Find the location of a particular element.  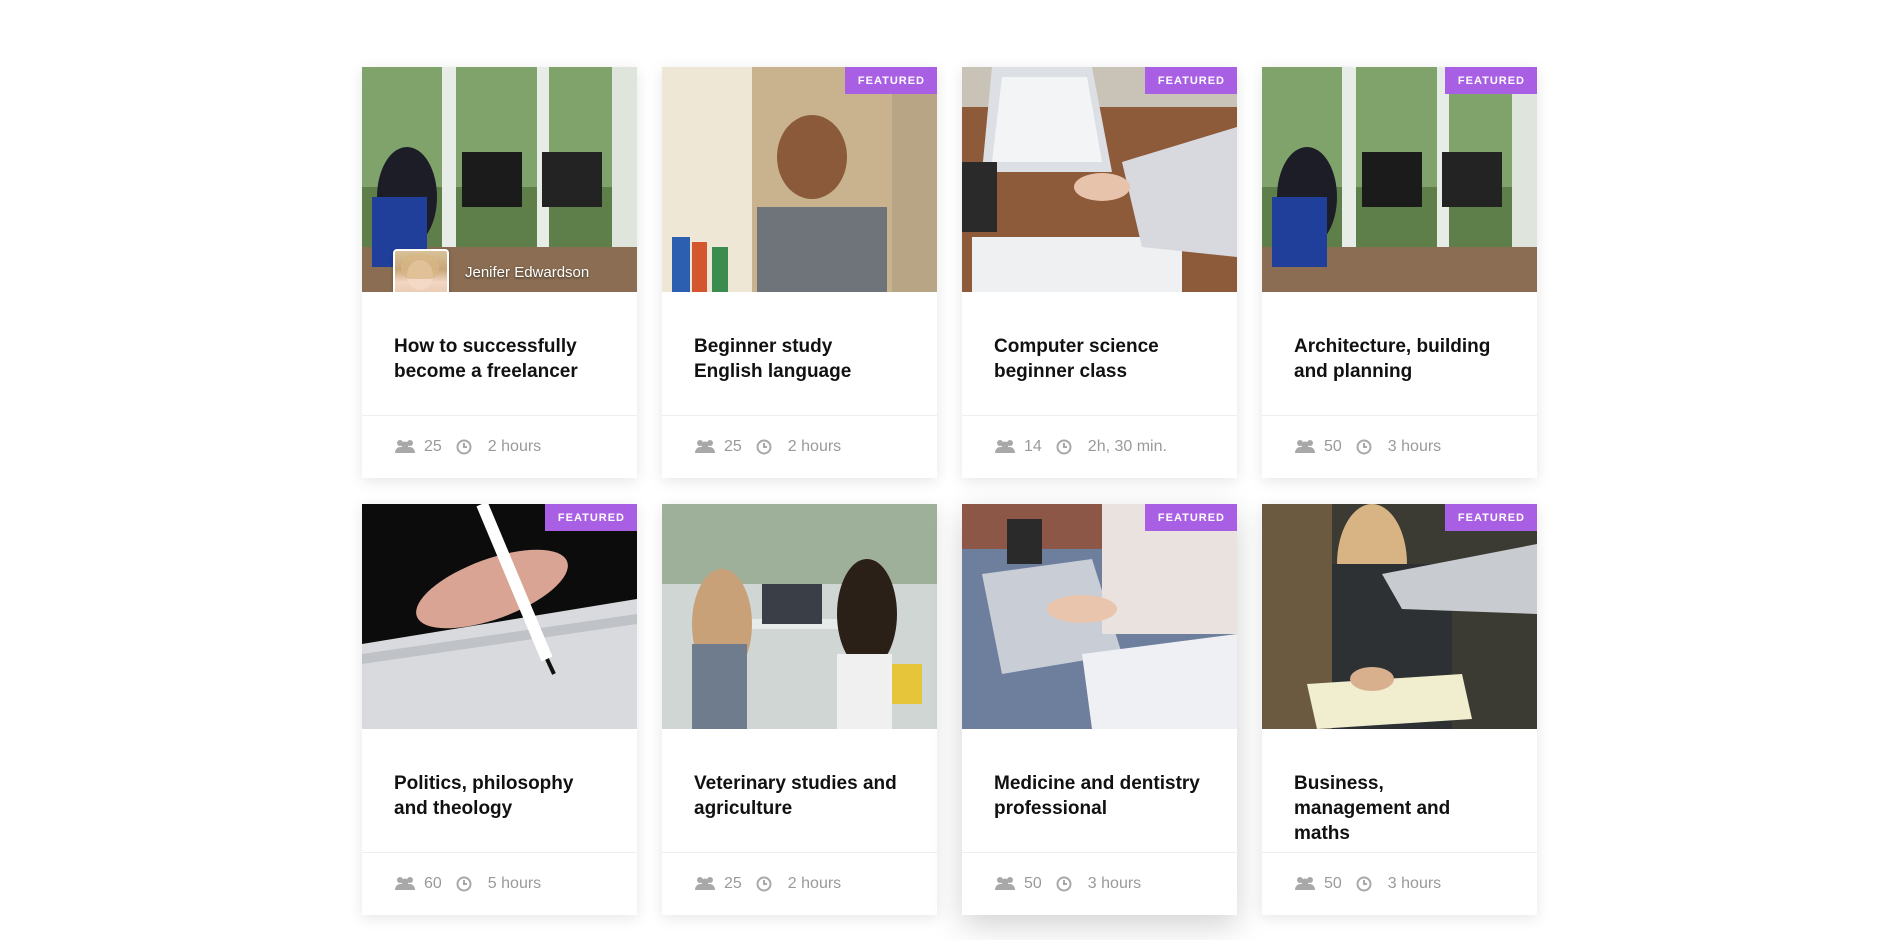

course-image is located at coordinates (799, 616).